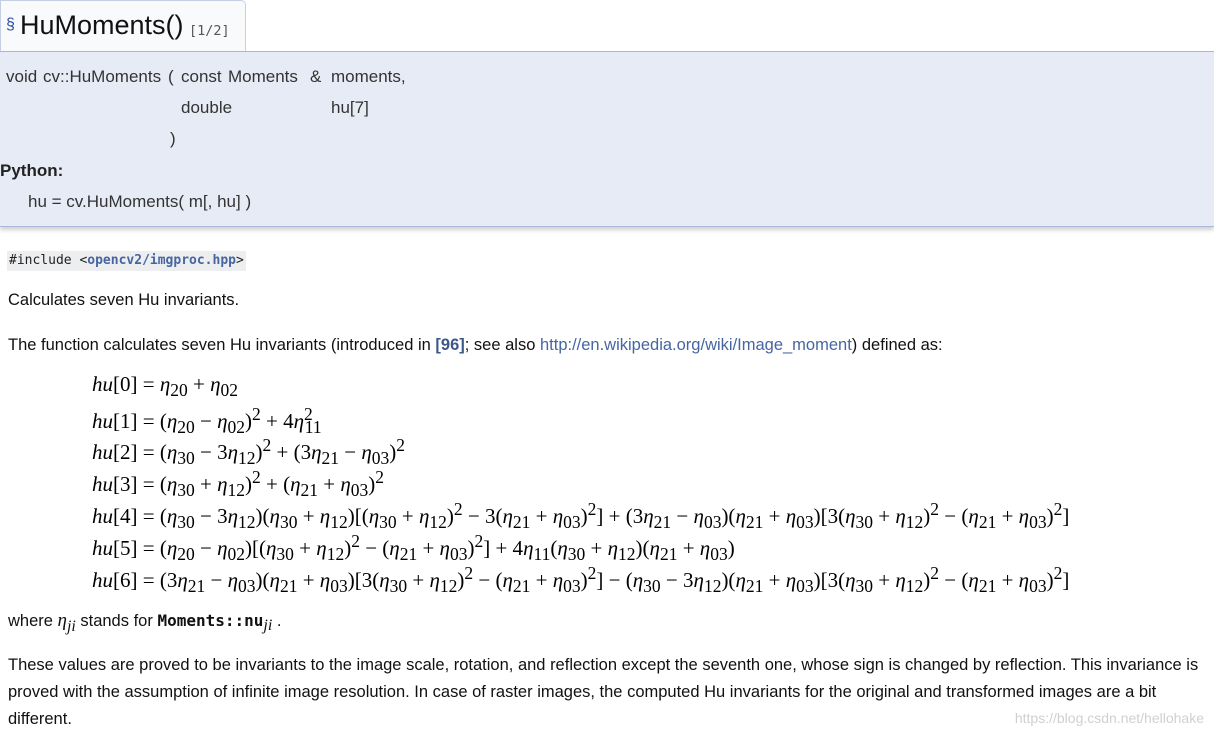 The height and width of the screenshot is (736, 1214). Describe the element at coordinates (124, 300) in the screenshot. I see `brief-description: Calculates seven Hu invariants.` at that location.